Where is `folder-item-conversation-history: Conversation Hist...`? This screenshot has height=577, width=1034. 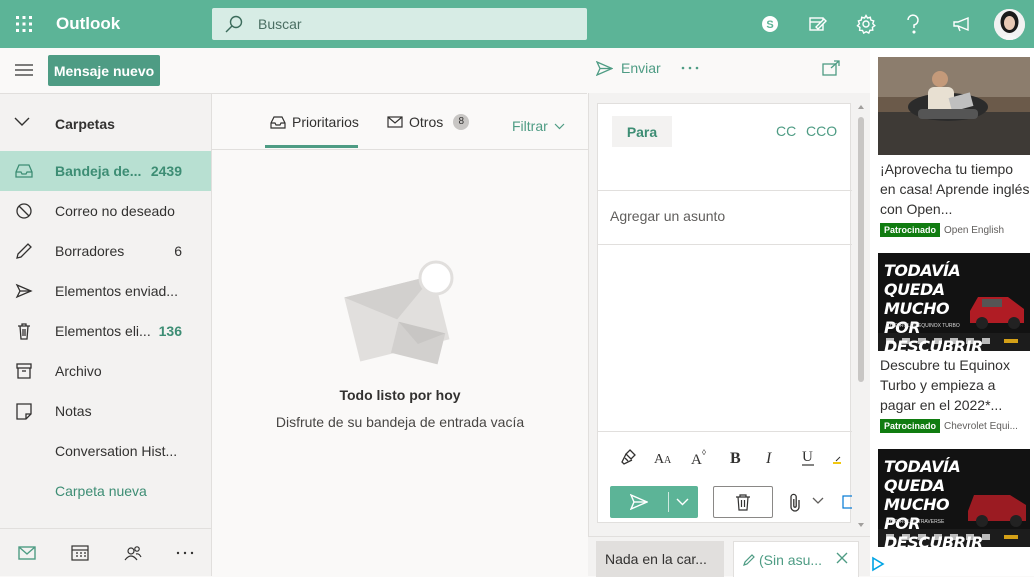 folder-item-conversation-history: Conversation Hist... is located at coordinates (105, 451).